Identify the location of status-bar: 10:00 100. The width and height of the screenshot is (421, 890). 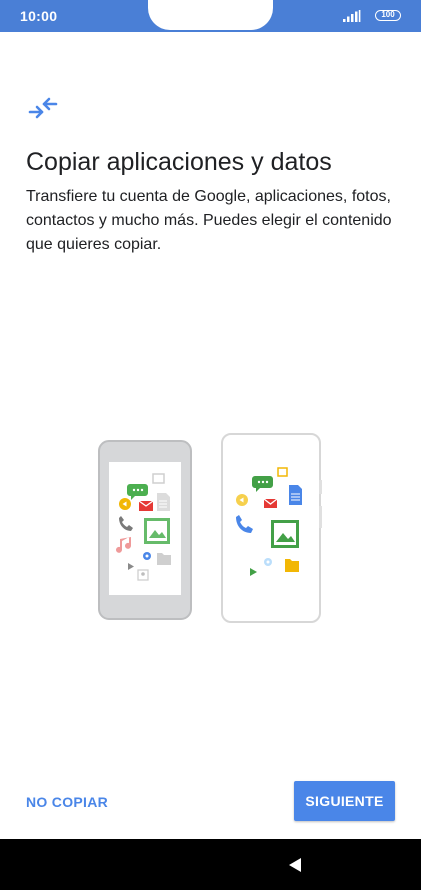
(210, 16).